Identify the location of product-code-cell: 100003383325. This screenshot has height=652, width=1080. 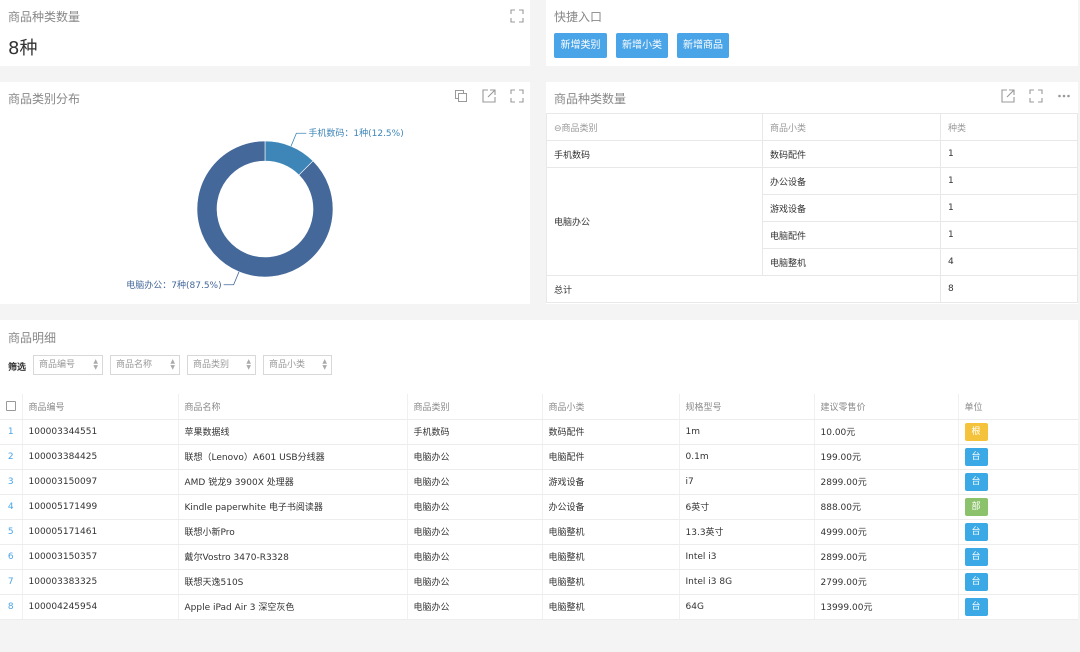
(99, 582).